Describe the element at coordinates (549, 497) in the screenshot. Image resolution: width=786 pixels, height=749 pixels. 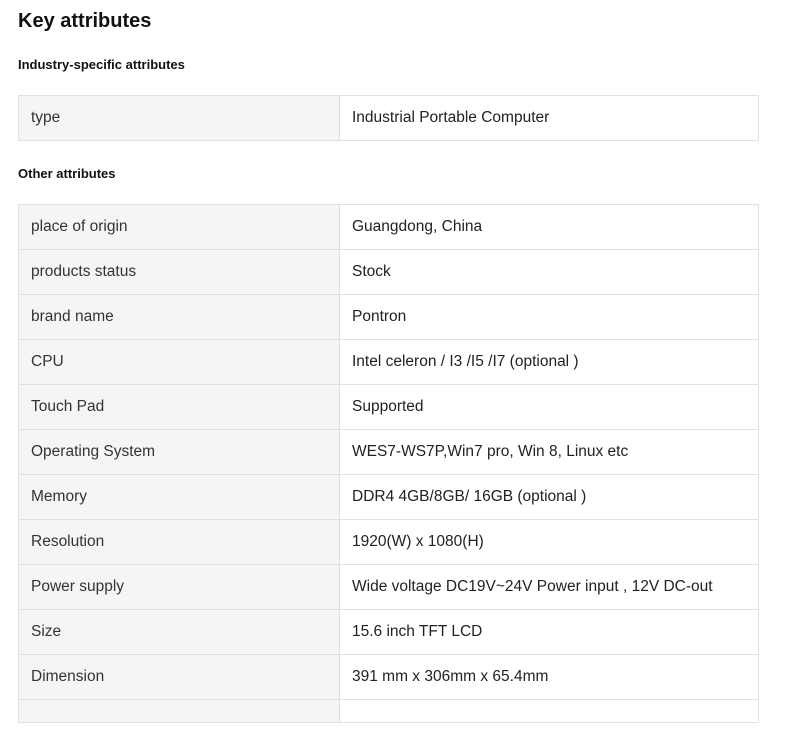
I see `attribute-value: DDR4 4GB/8GB/ 16GB (optional )` at that location.